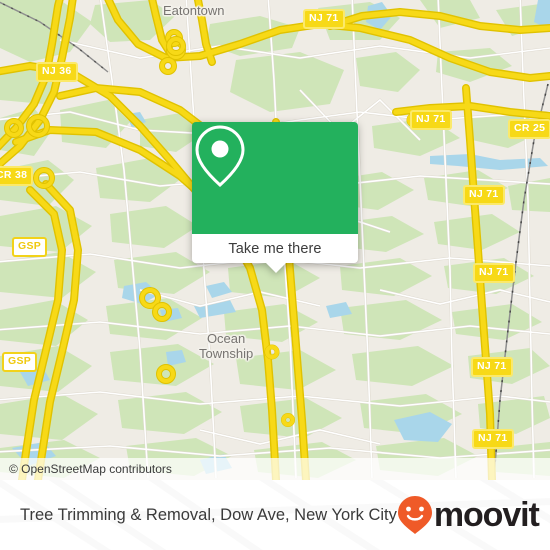 Image resolution: width=550 pixels, height=550 pixels. I want to click on place-label-ocean-township: Ocean Township, so click(226, 346).